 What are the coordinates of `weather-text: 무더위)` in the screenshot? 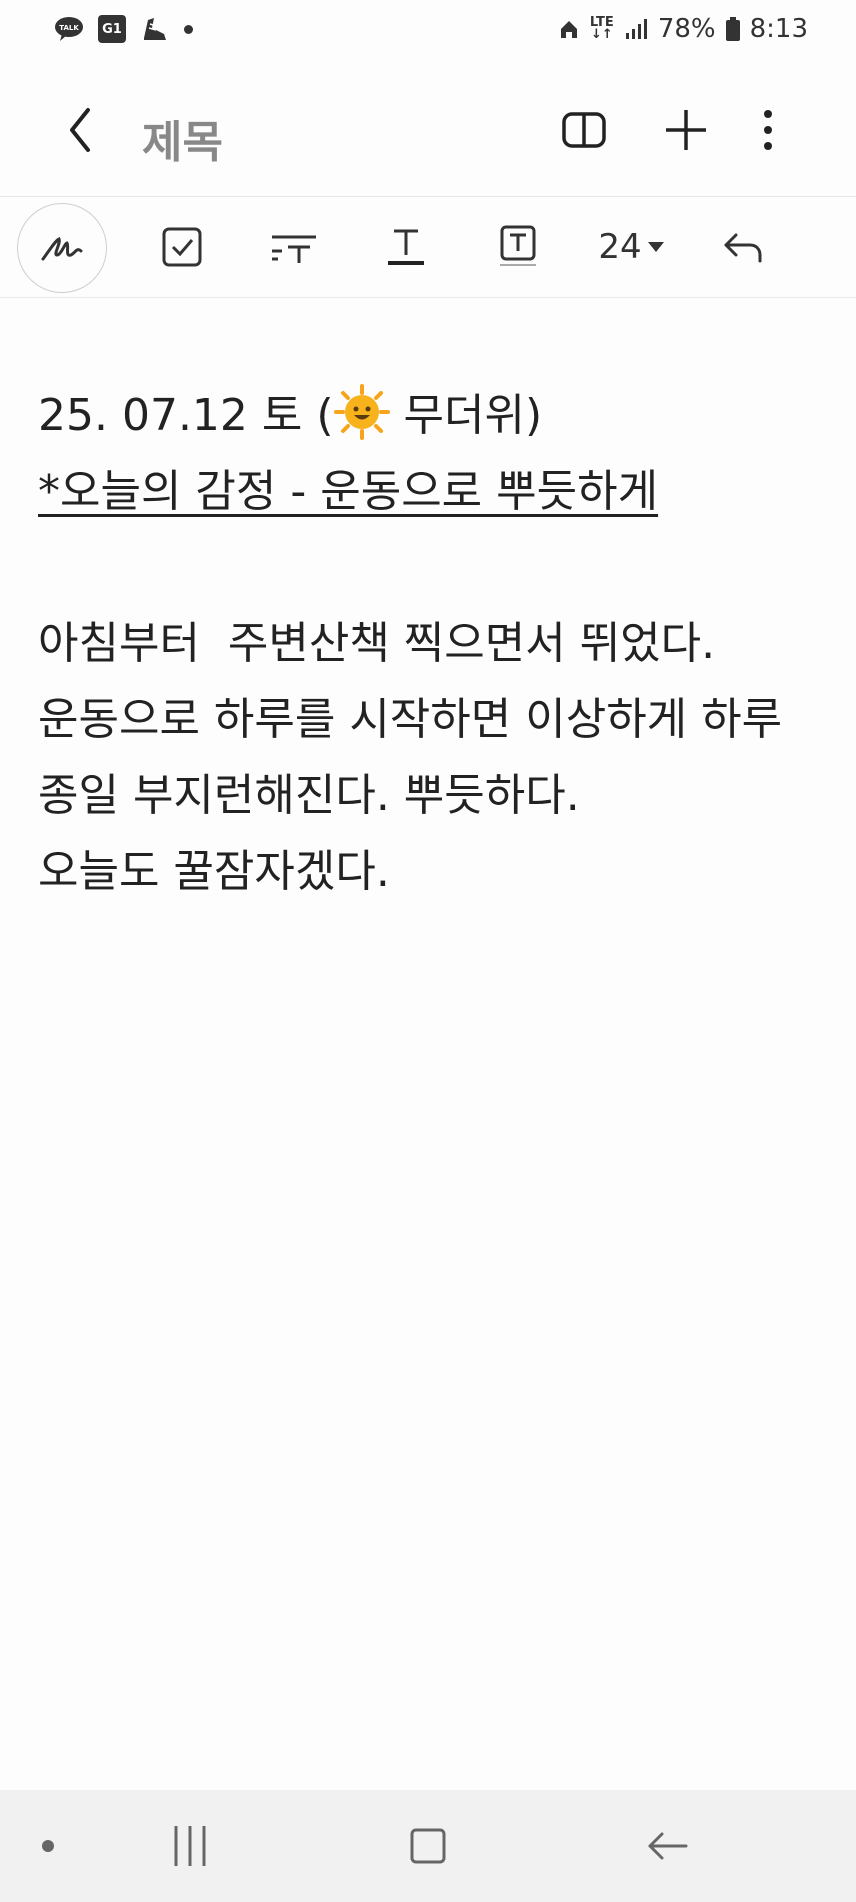 It's located at (466, 415).